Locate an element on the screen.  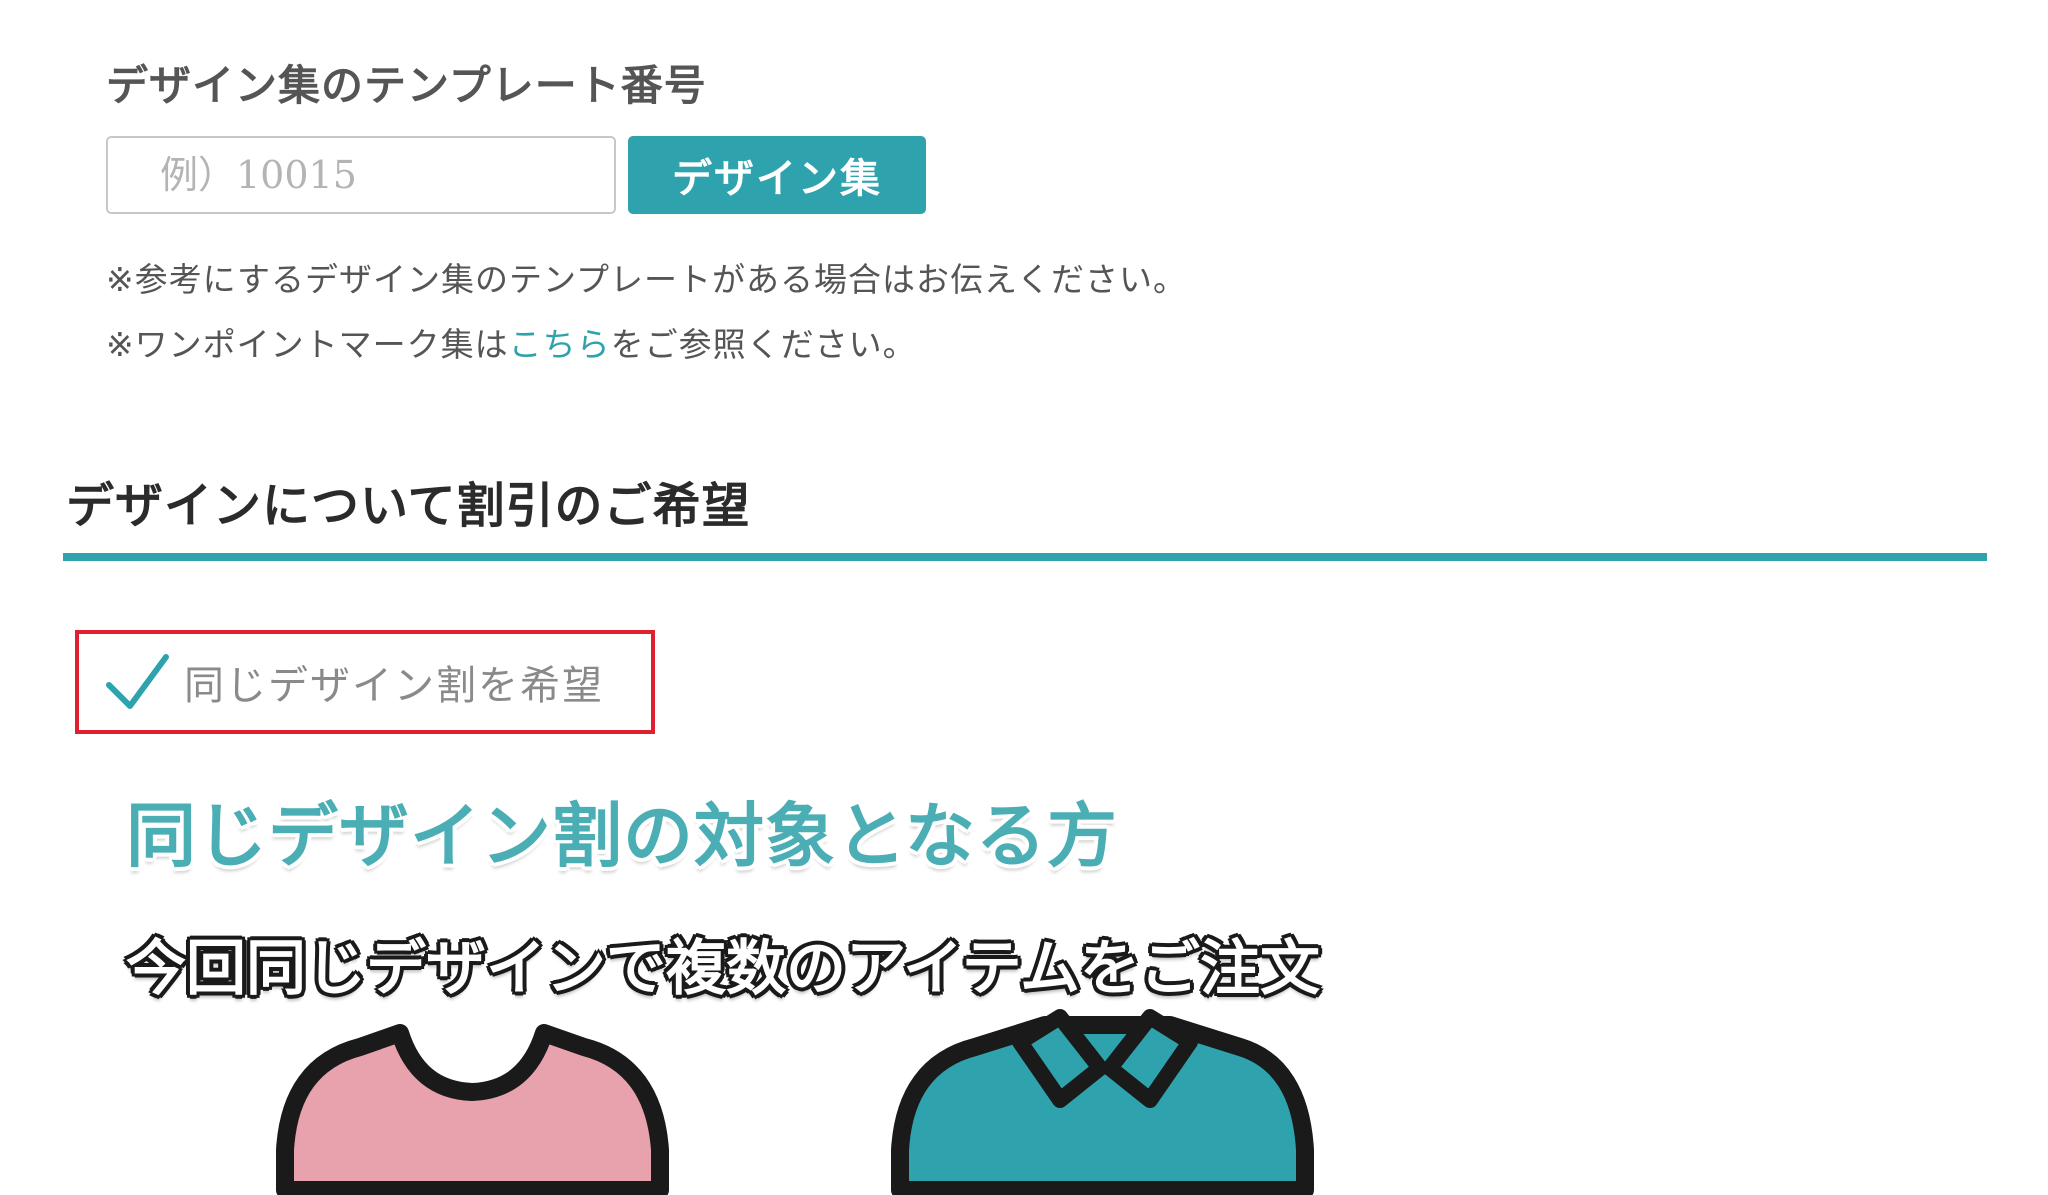
promo-title: 同じデザイン割の対象となる方 is located at coordinates (622, 836).